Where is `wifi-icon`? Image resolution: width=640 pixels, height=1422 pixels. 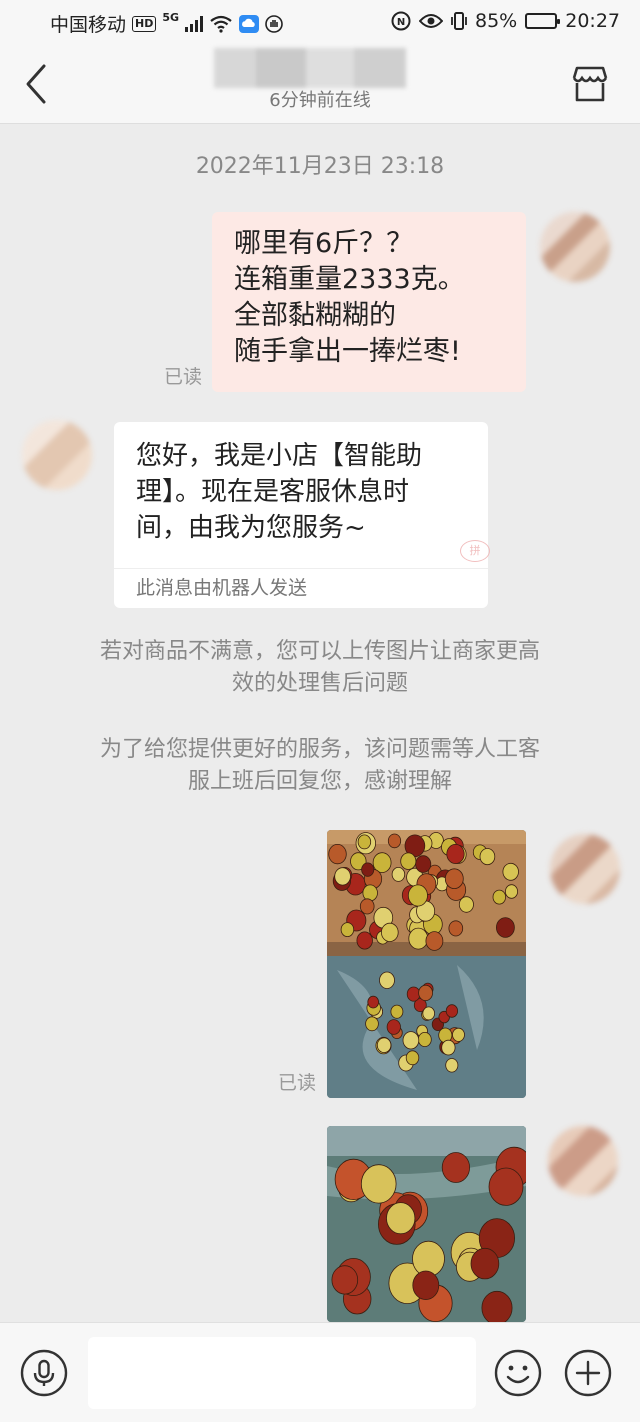 wifi-icon is located at coordinates (221, 24).